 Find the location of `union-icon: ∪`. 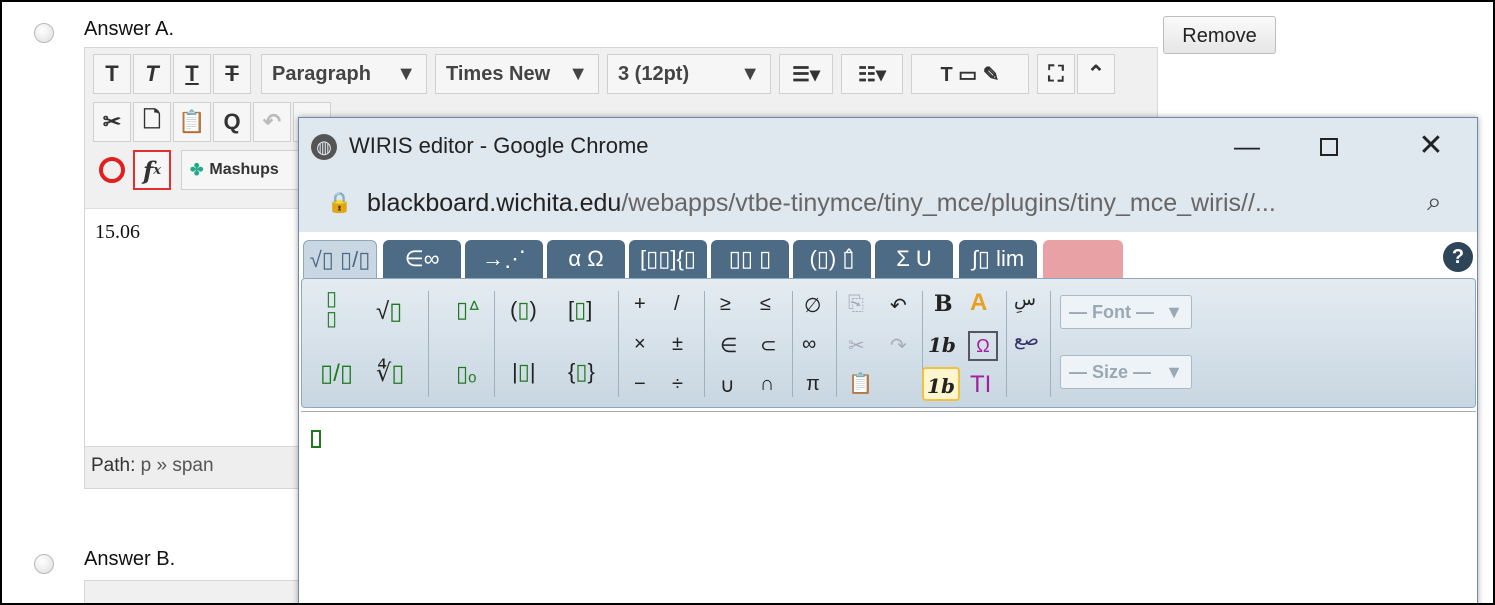

union-icon: ∪ is located at coordinates (727, 385).